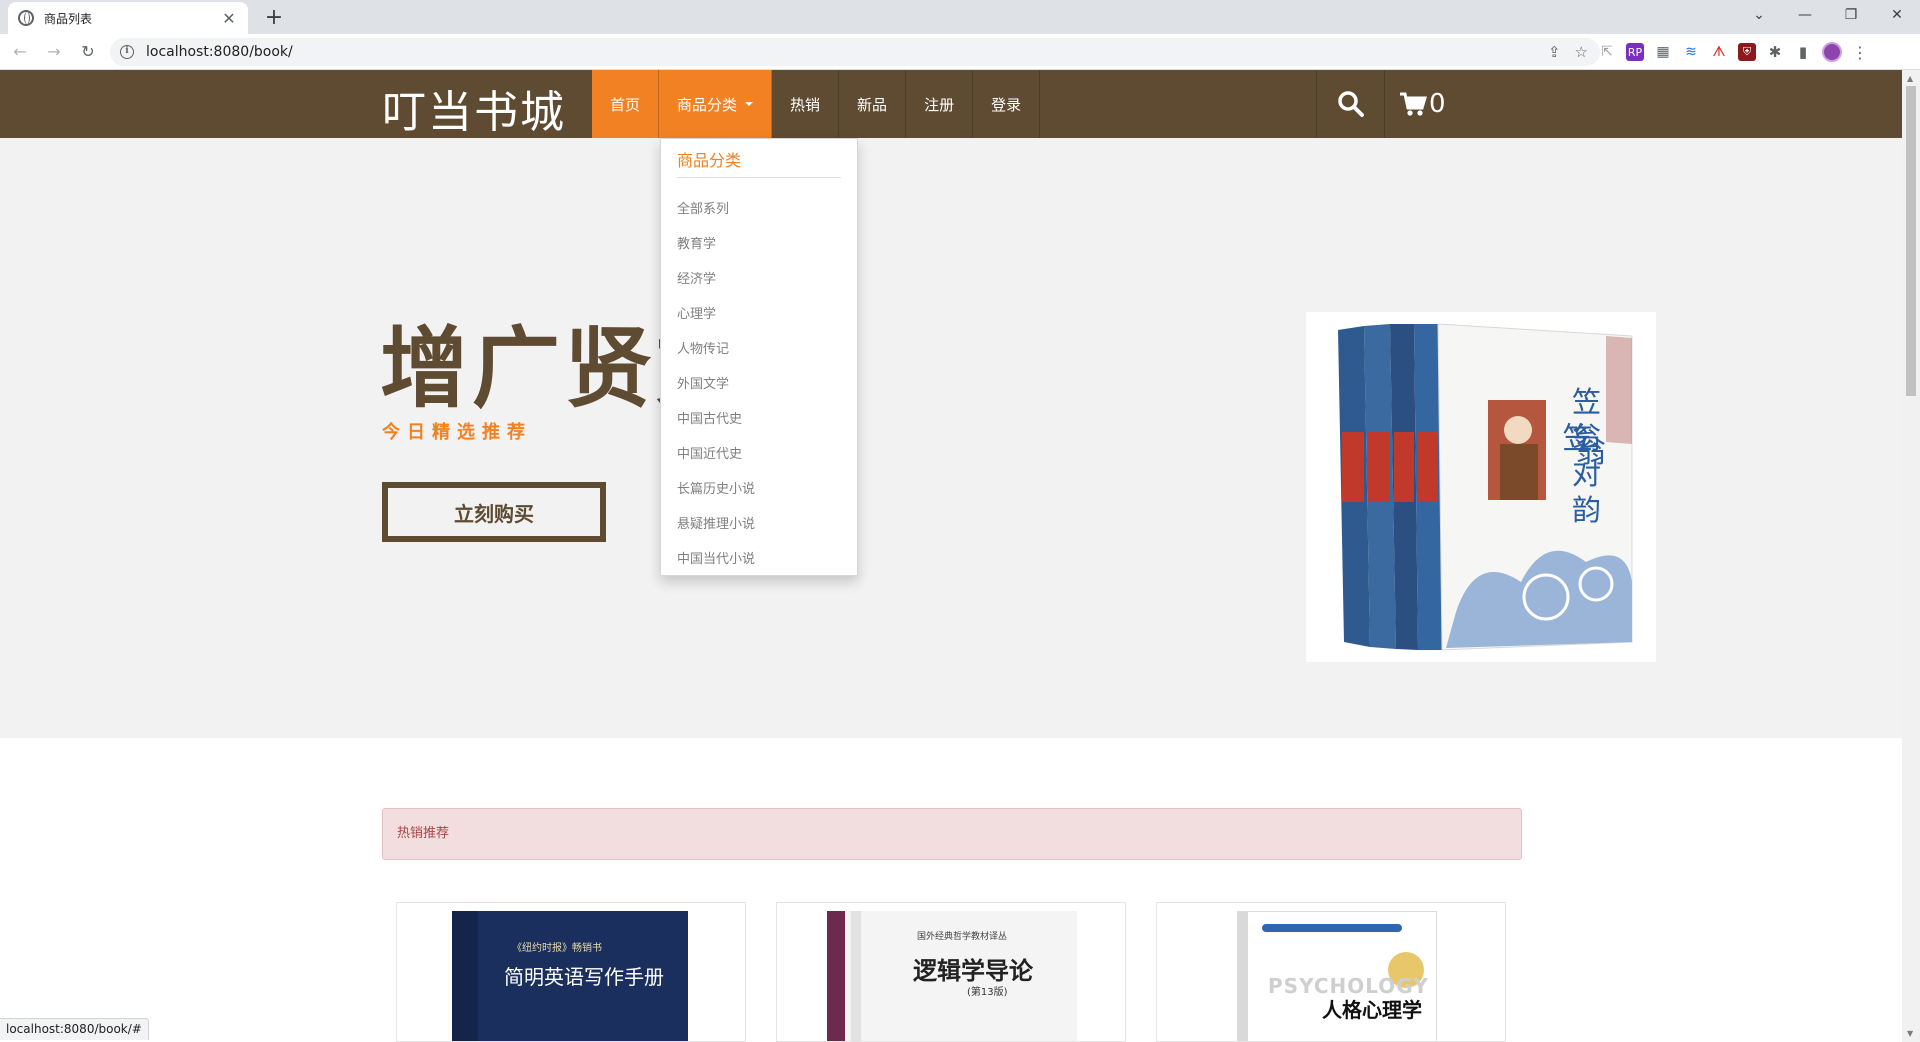 The image size is (1920, 1042). I want to click on forward-icon: →, so click(54, 52).